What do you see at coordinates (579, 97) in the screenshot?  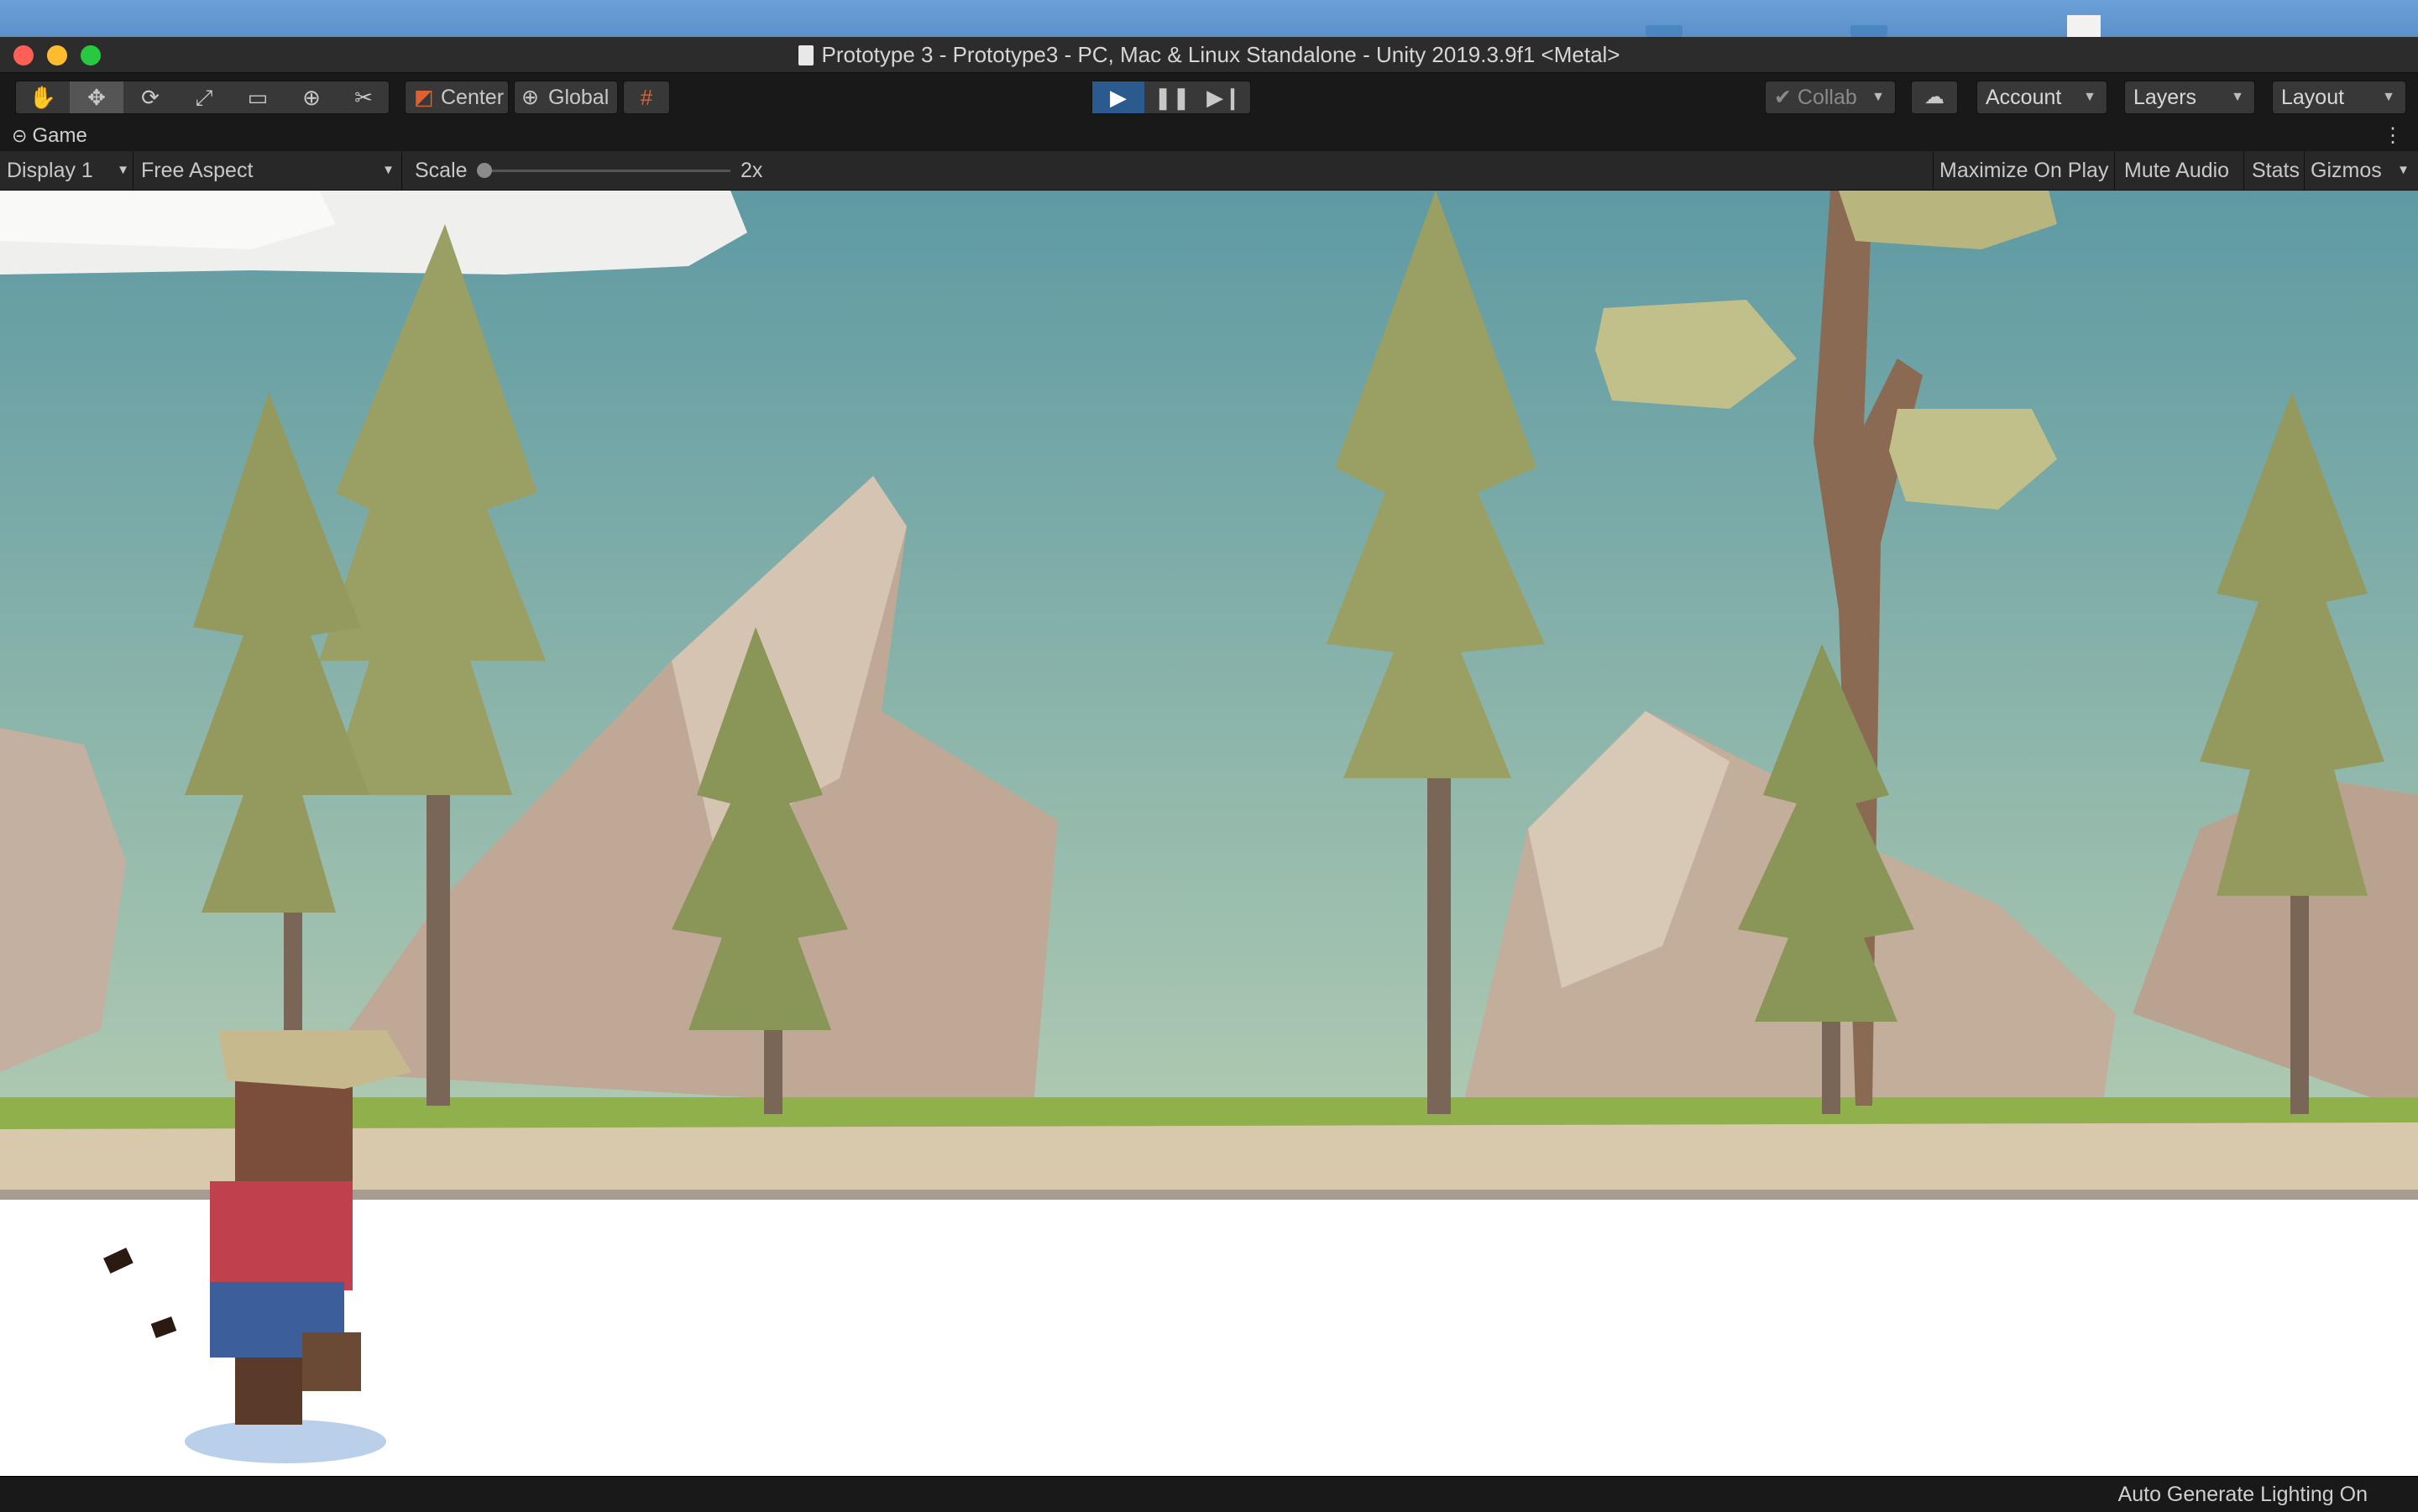 I see `space-label: Global` at bounding box center [579, 97].